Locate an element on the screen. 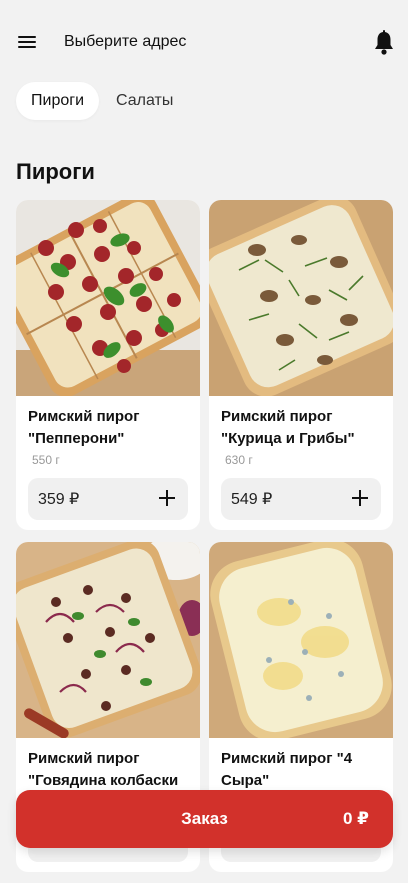 Image resolution: width=408 pixels, height=883 pixels. product-price: 549 ₽ is located at coordinates (252, 499).